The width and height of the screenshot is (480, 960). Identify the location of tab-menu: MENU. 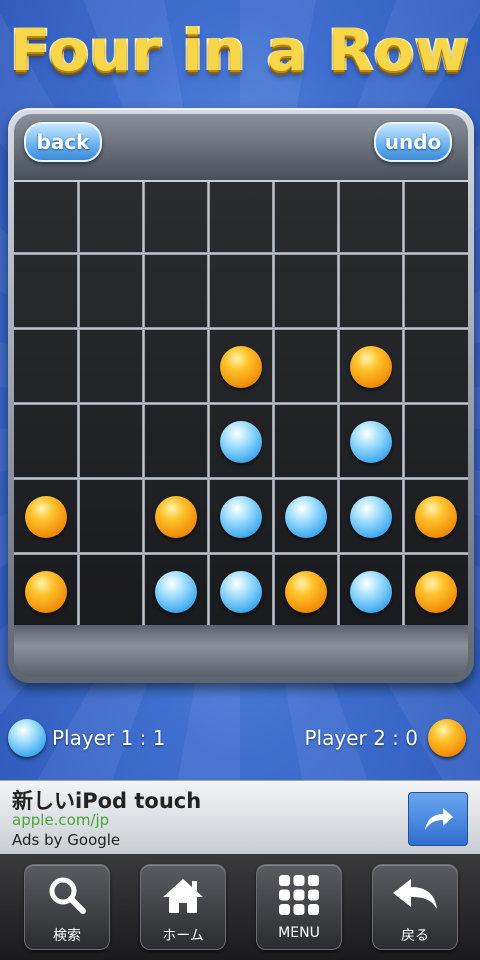
(299, 907).